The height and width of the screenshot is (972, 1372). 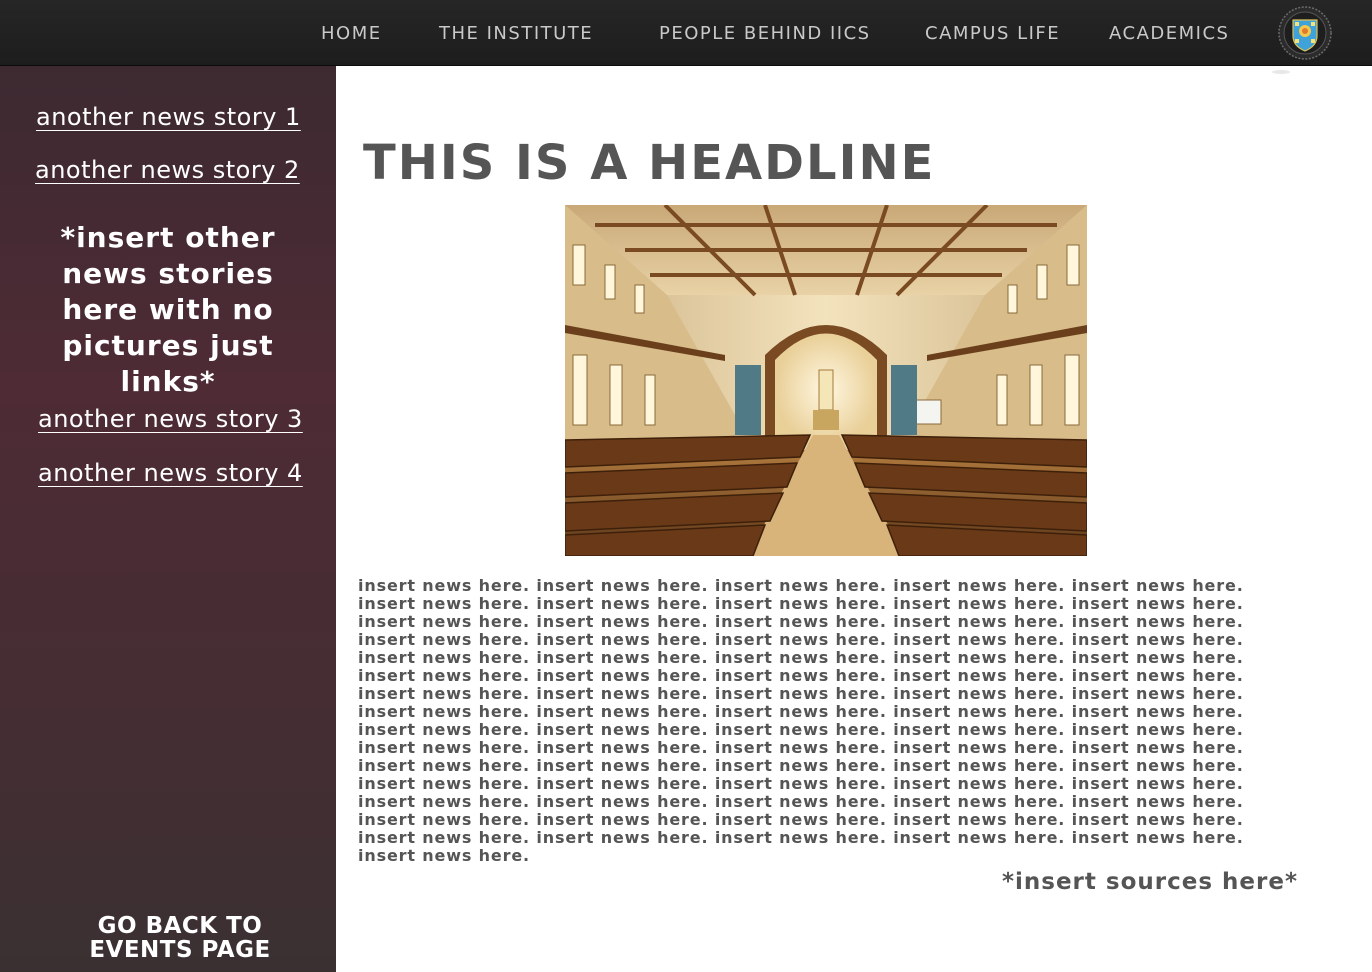 What do you see at coordinates (1281, 72) in the screenshot?
I see `seal-shadow` at bounding box center [1281, 72].